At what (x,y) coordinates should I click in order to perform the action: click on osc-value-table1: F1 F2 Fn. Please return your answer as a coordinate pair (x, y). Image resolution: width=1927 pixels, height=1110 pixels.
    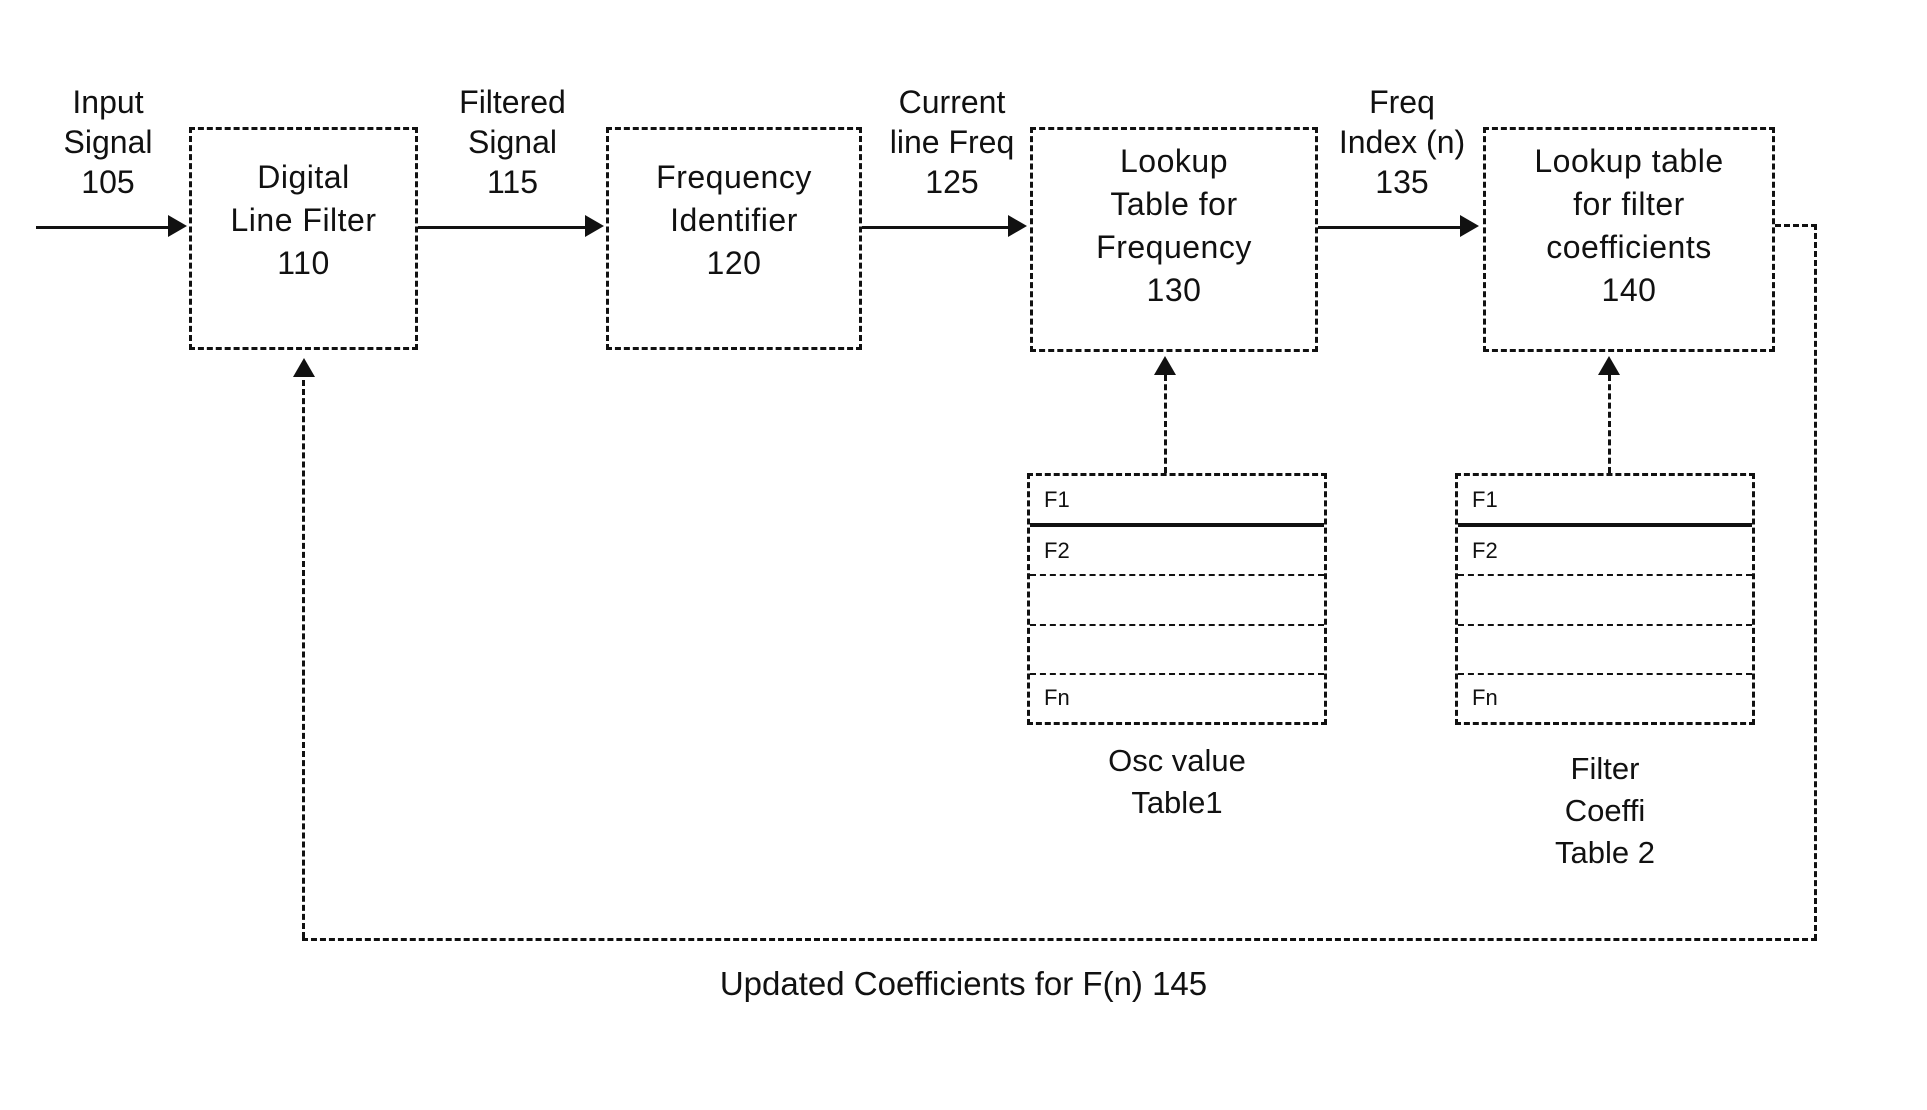
    Looking at the image, I should click on (1177, 599).